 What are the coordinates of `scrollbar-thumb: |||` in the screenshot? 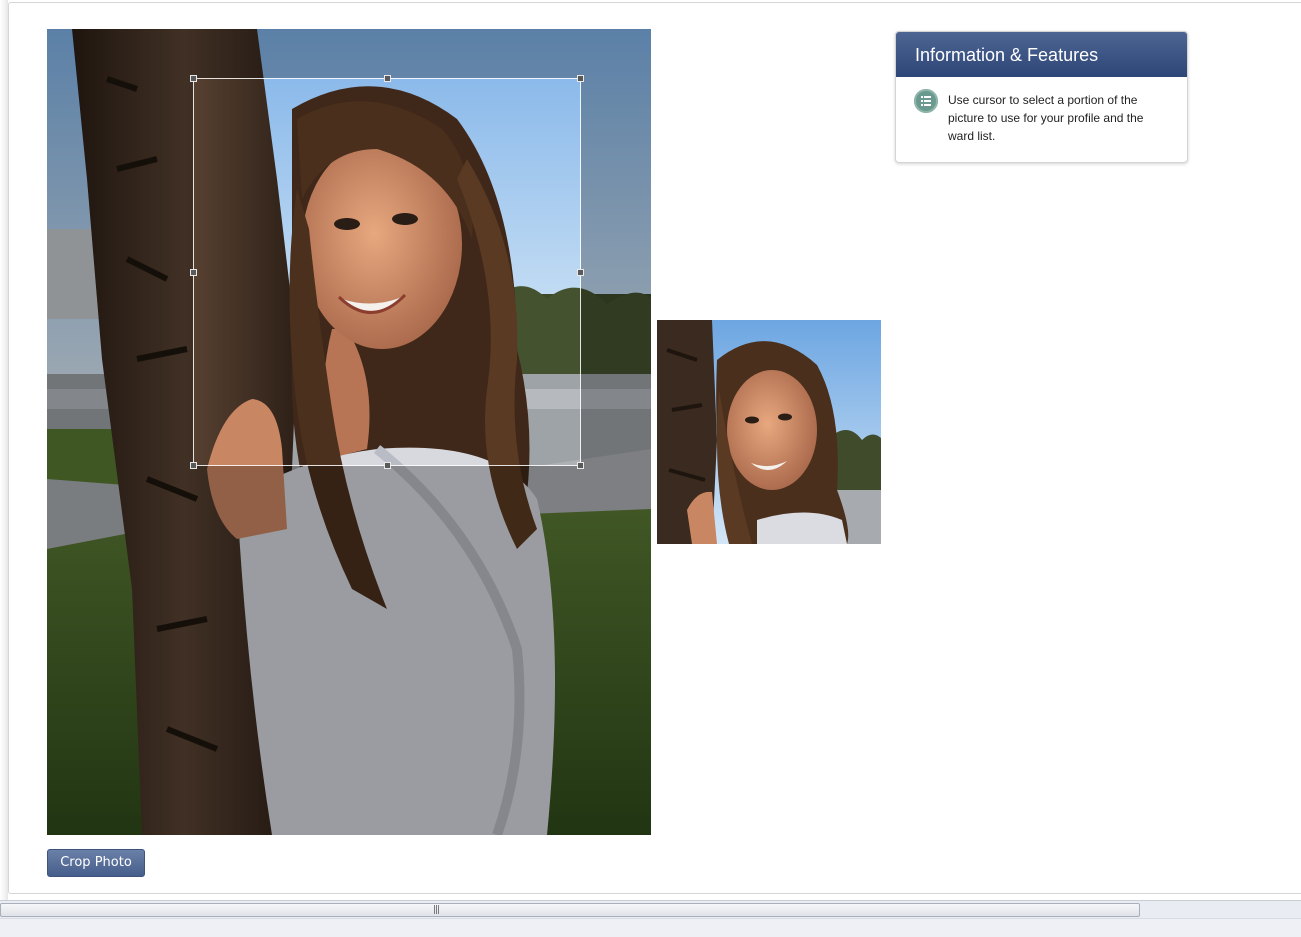 It's located at (570, 910).